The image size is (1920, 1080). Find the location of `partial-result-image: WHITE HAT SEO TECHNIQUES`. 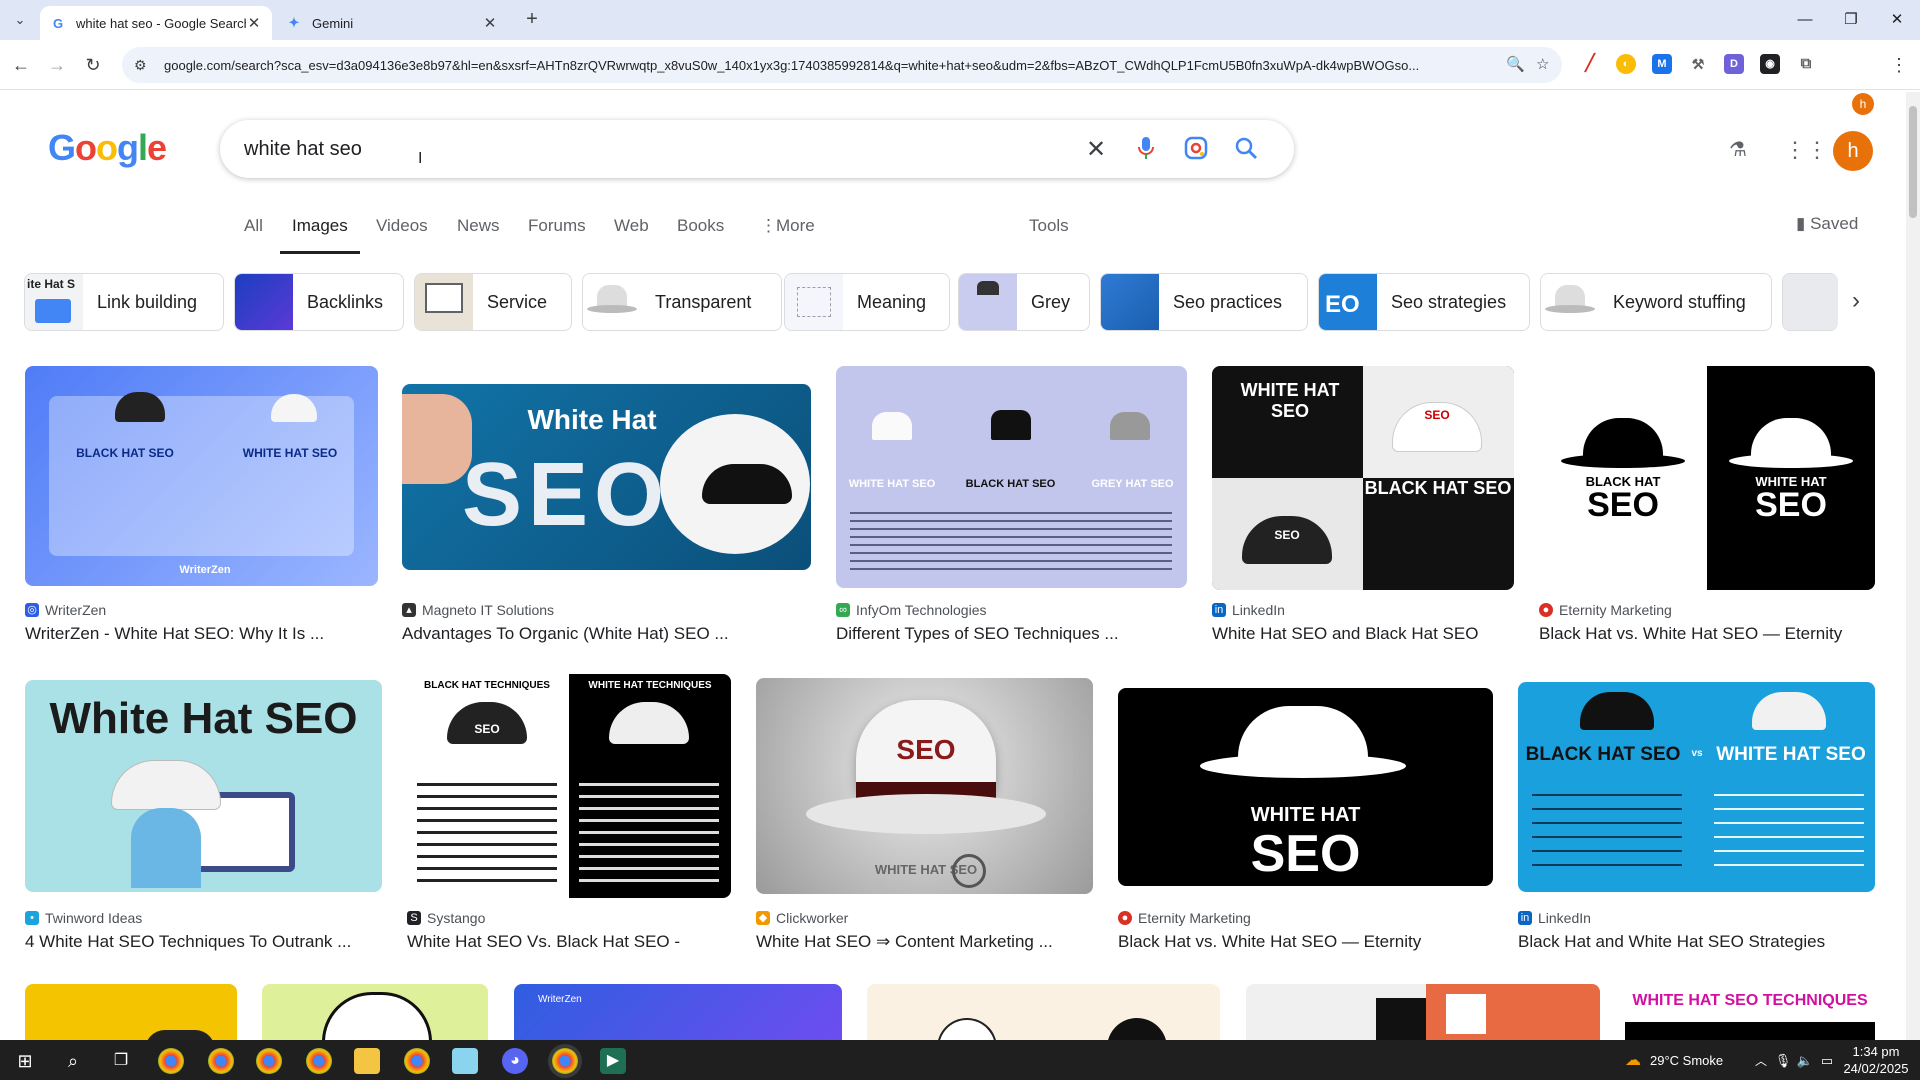

partial-result-image: WHITE HAT SEO TECHNIQUES is located at coordinates (1750, 1012).